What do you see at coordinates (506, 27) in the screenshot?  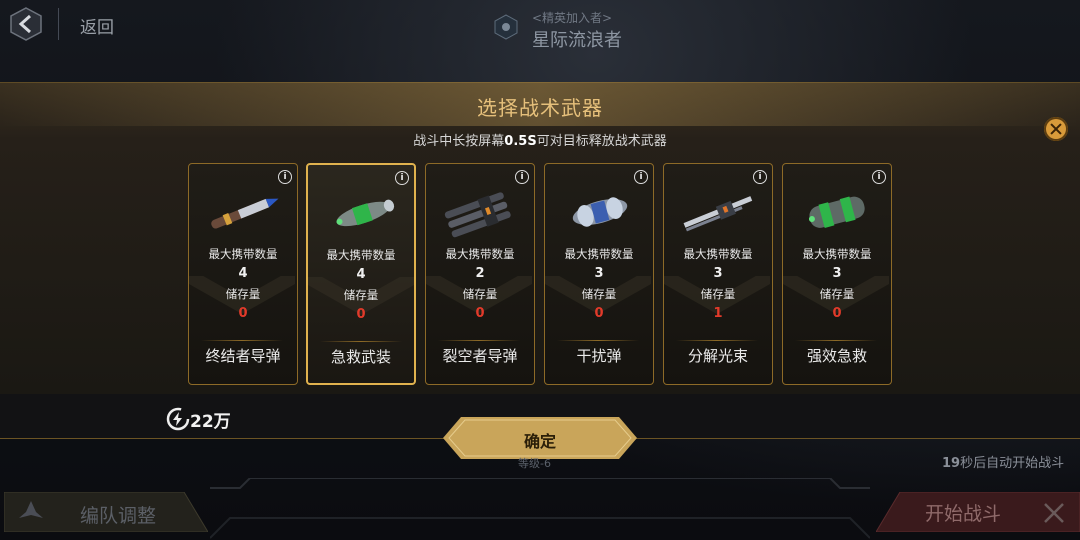 I see `faction-emblem-icon` at bounding box center [506, 27].